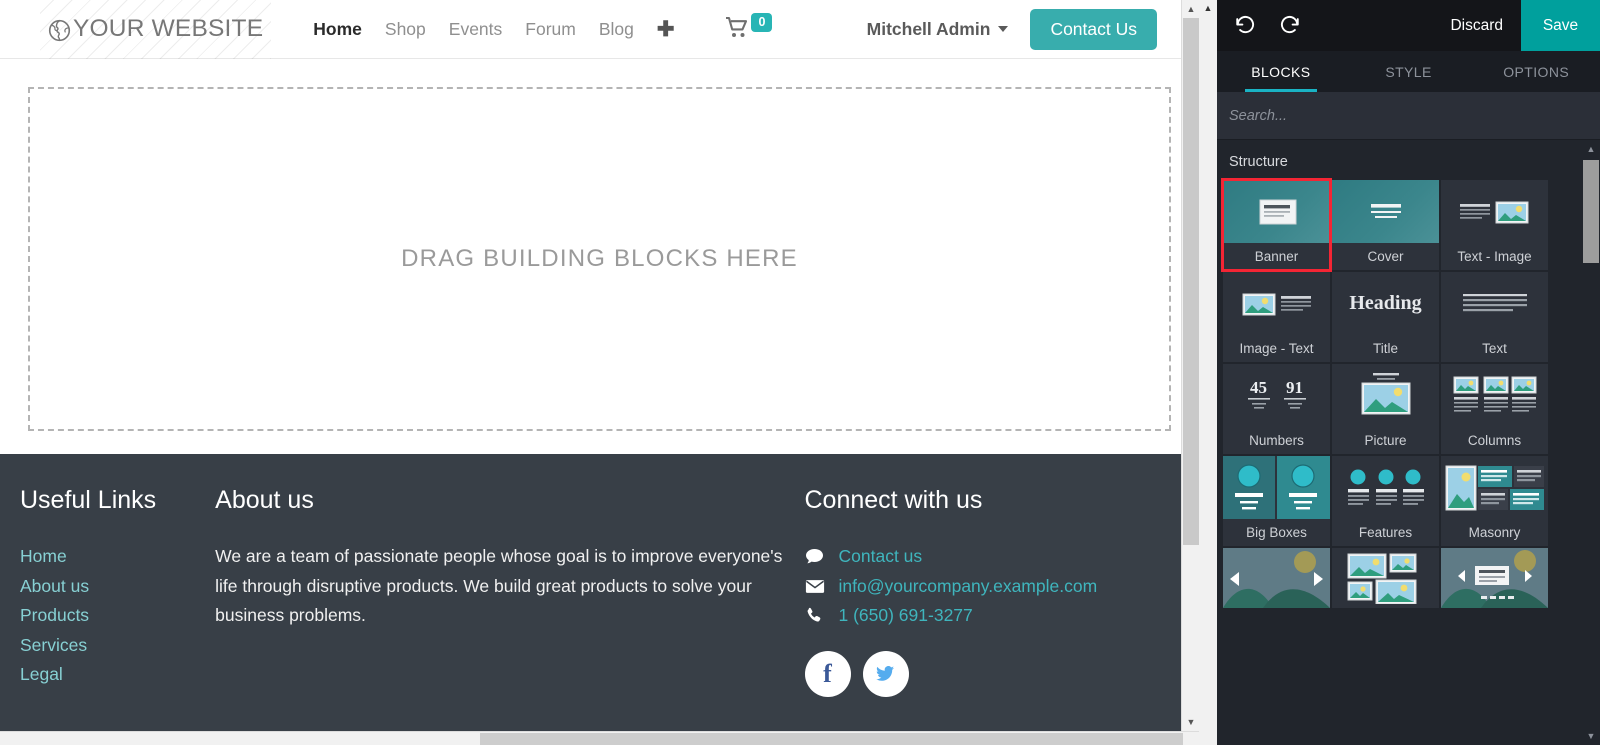 The image size is (1600, 745). Describe the element at coordinates (1244, 25) in the screenshot. I see `undo-icon` at that location.